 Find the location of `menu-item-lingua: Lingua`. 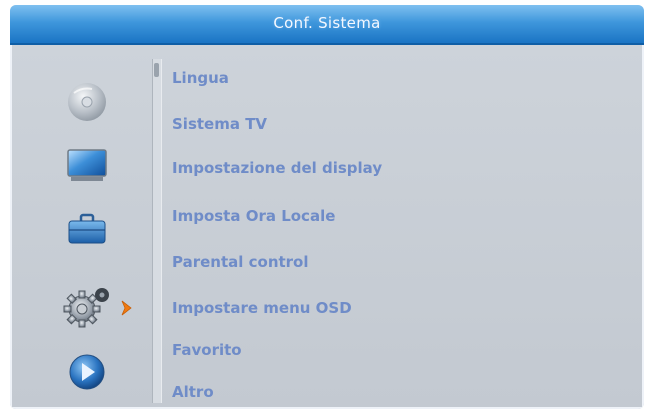

menu-item-lingua: Lingua is located at coordinates (392, 78).